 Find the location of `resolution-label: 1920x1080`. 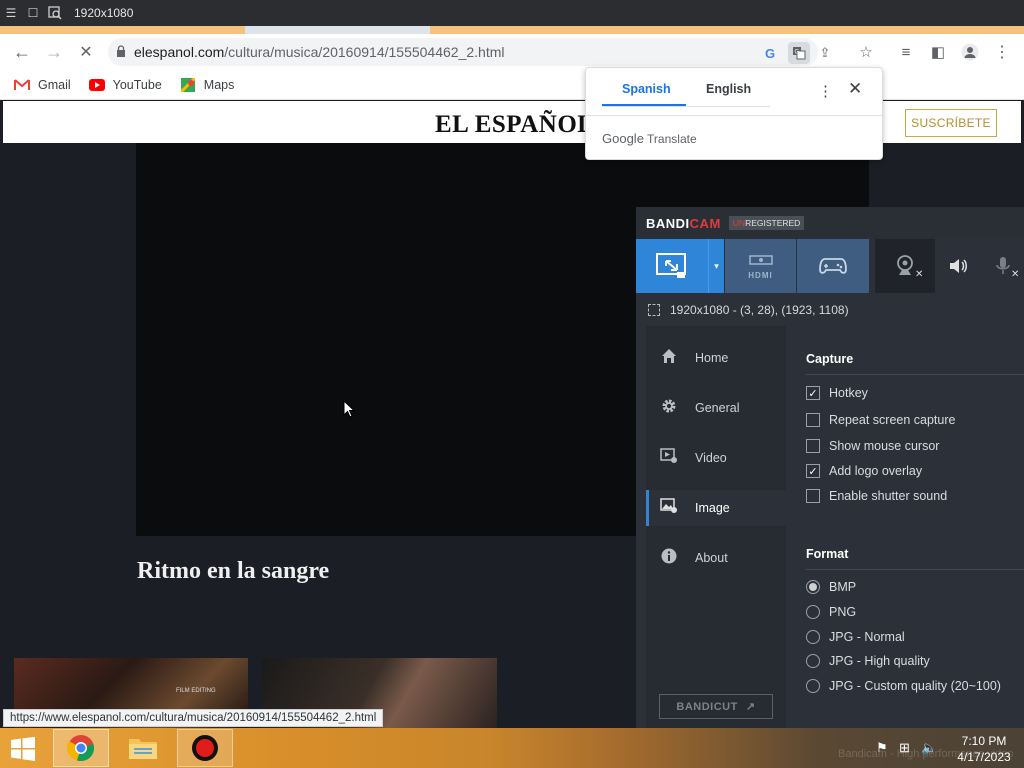

resolution-label: 1920x1080 is located at coordinates (104, 13).